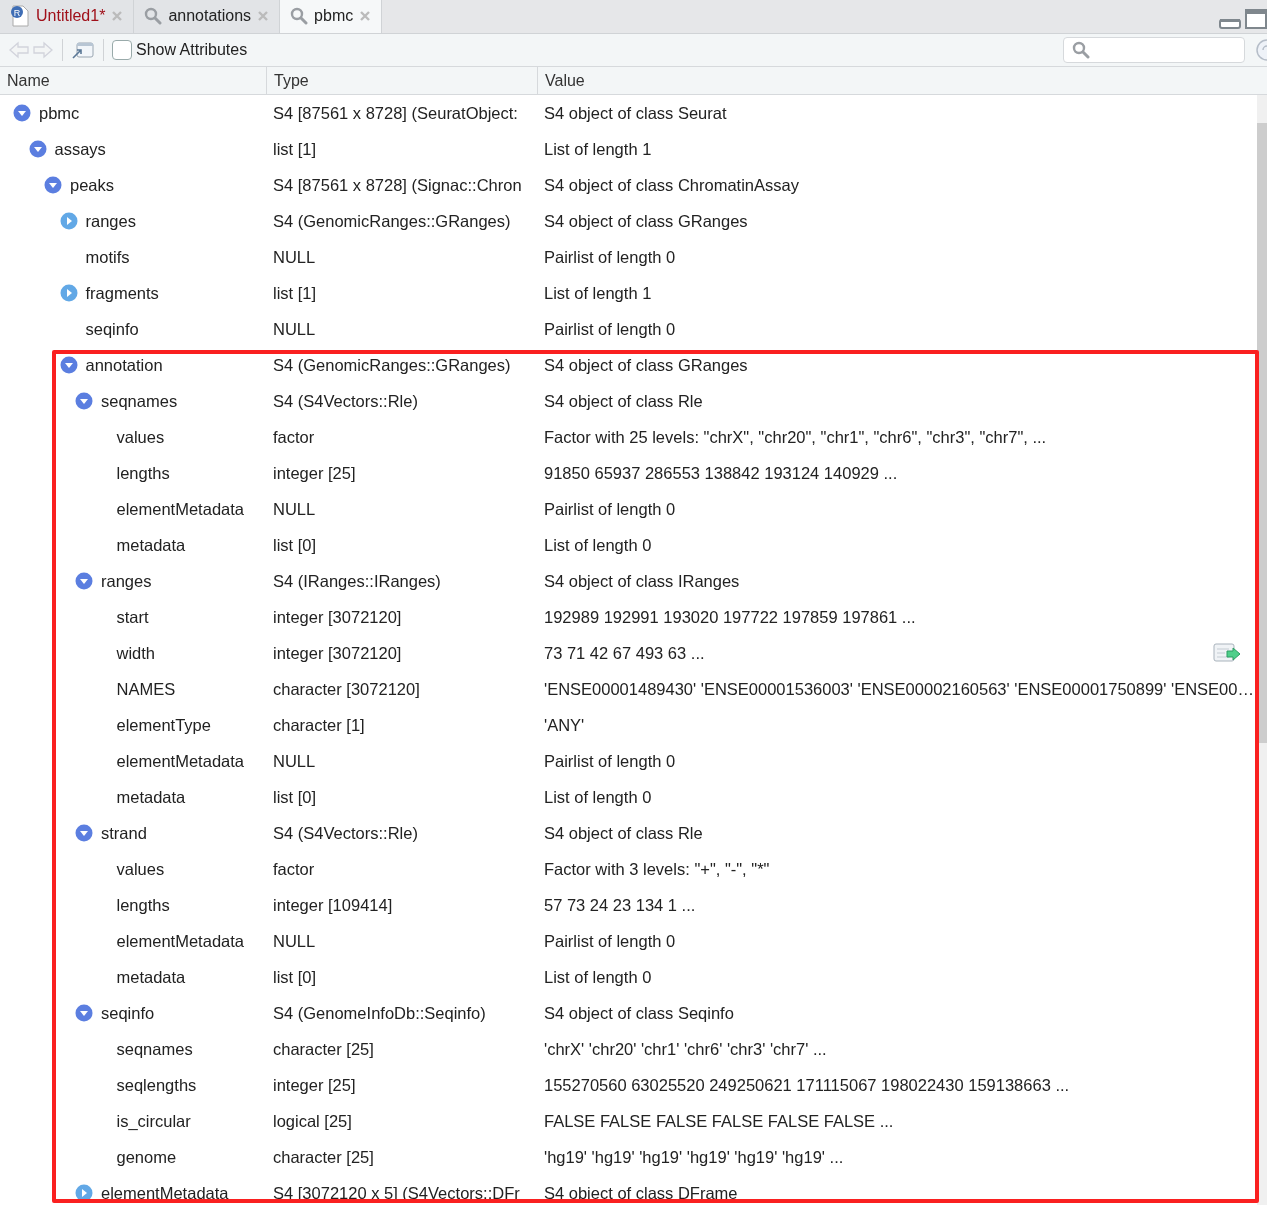 The image size is (1267, 1206). I want to click on variable-type: S4 (GenomeInfoDb::Seqinfo), so click(379, 1012).